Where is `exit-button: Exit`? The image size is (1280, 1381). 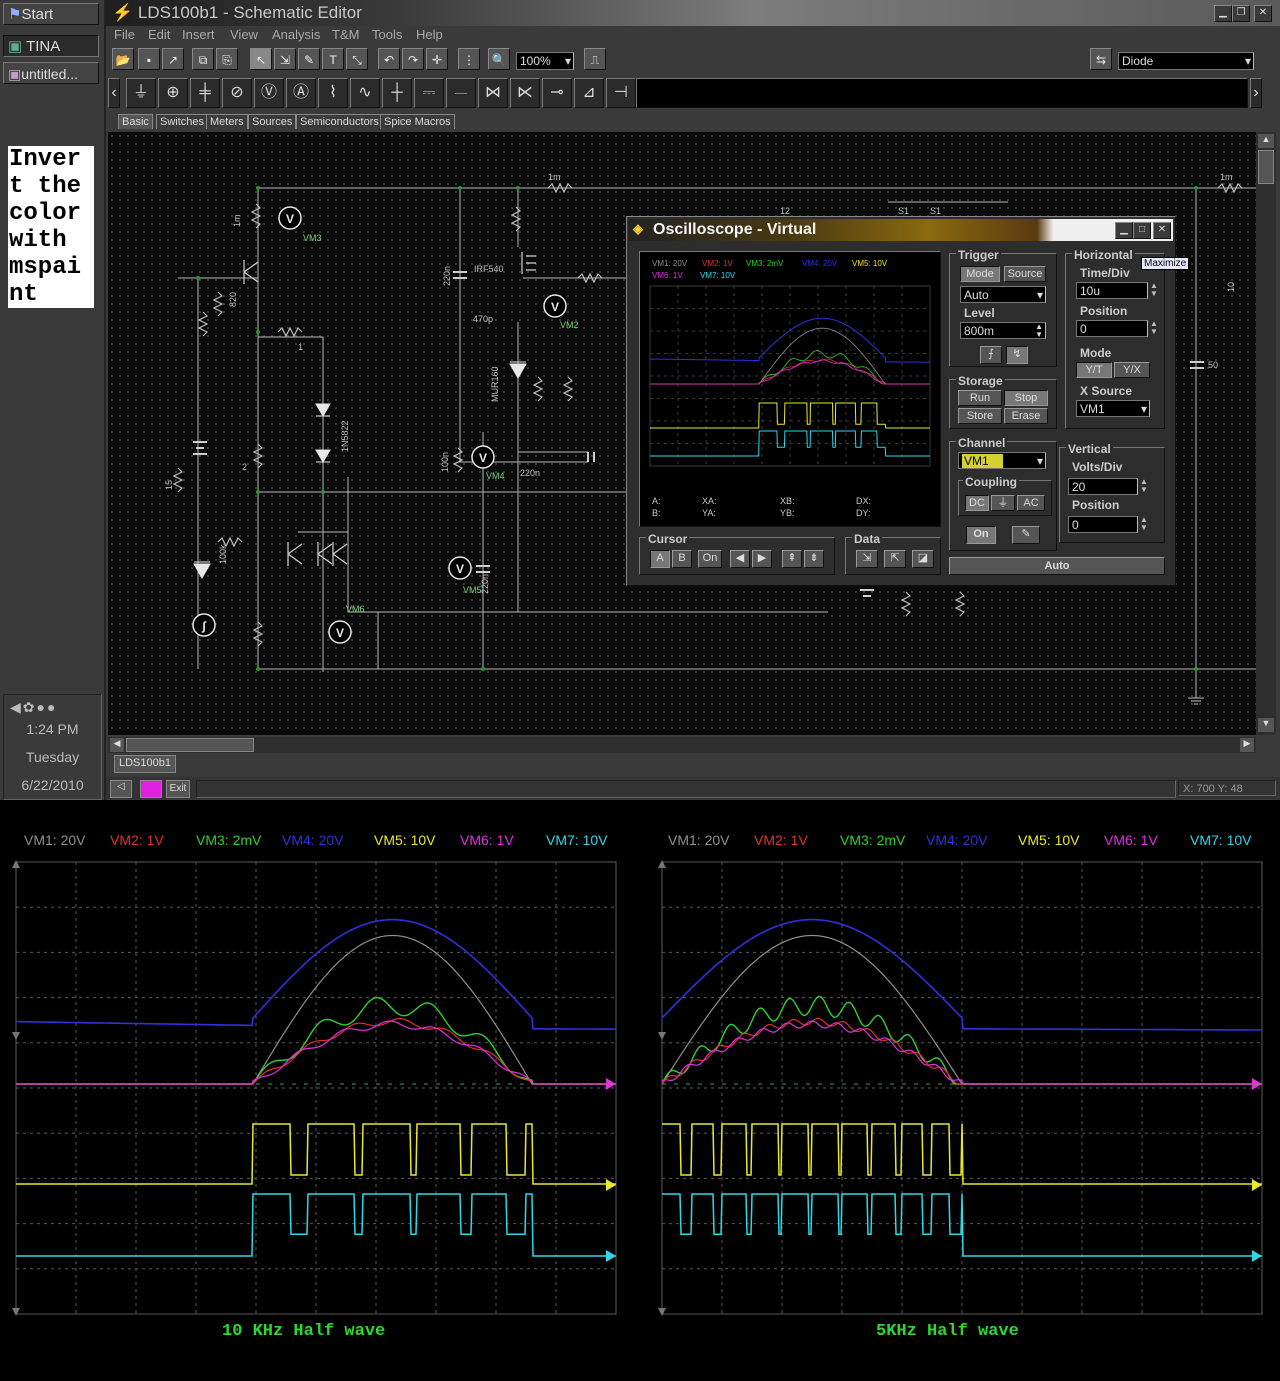
exit-button: Exit is located at coordinates (178, 789).